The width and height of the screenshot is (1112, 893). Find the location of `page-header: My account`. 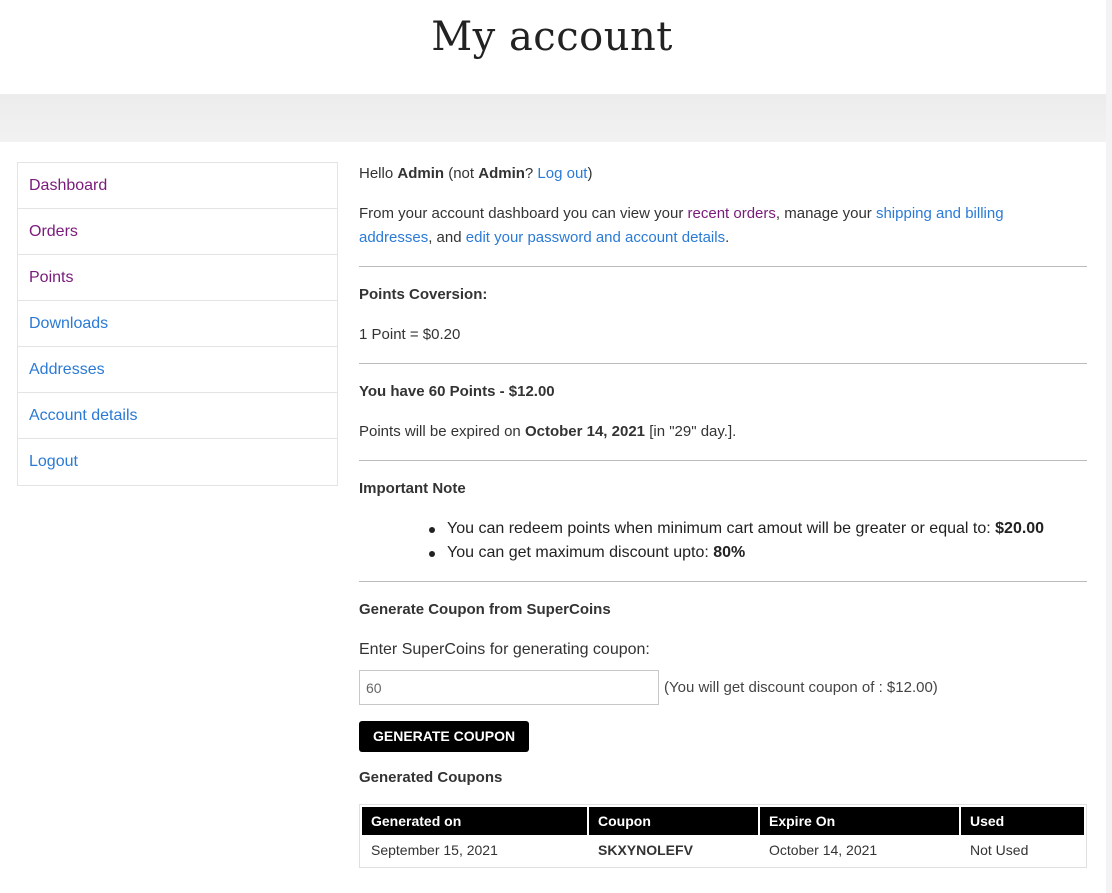

page-header: My account is located at coordinates (556, 47).